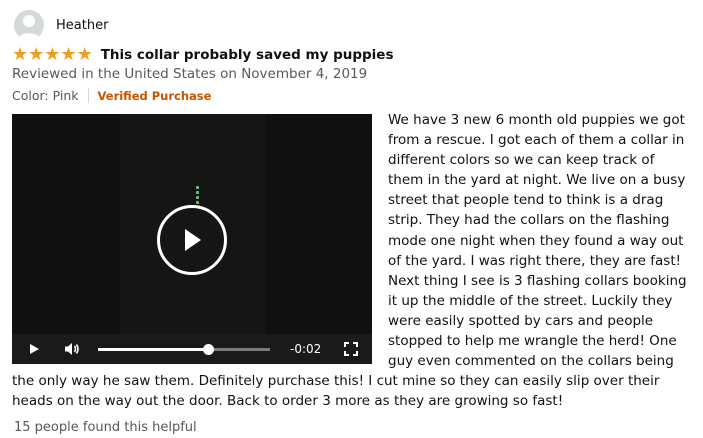  What do you see at coordinates (197, 196) in the screenshot?
I see `collar-light` at bounding box center [197, 196].